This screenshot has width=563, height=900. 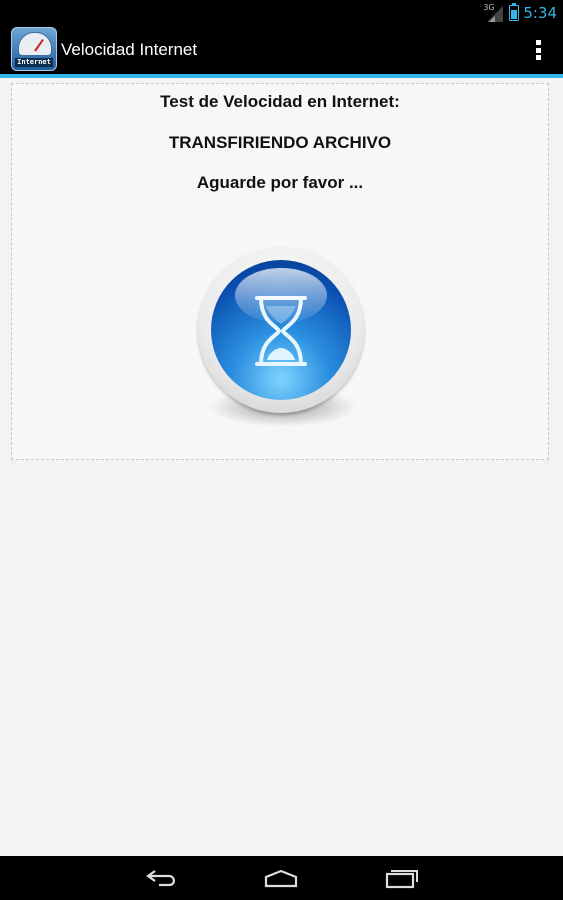 What do you see at coordinates (281, 49) in the screenshot?
I see `action-bar: Internet Velocidad Internet` at bounding box center [281, 49].